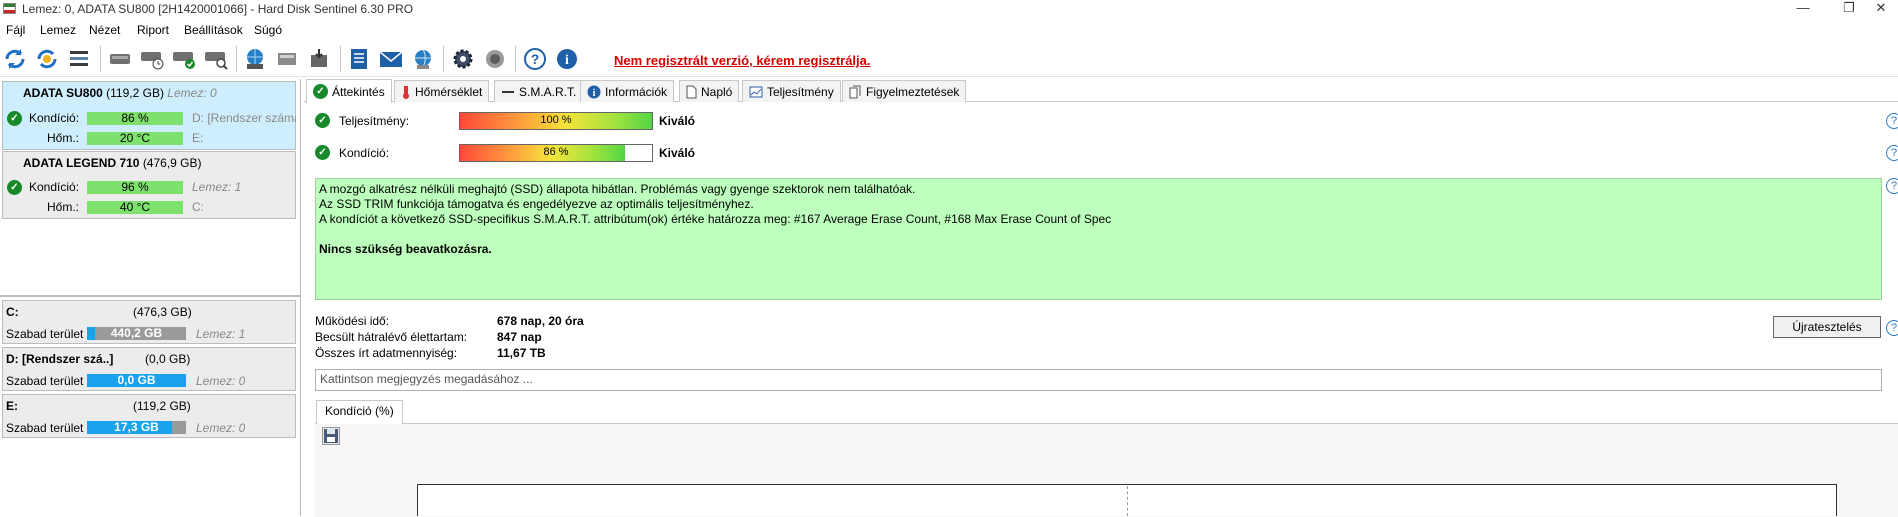 The image size is (1898, 517). What do you see at coordinates (15, 30) in the screenshot?
I see `menu-fajl: Fájl` at bounding box center [15, 30].